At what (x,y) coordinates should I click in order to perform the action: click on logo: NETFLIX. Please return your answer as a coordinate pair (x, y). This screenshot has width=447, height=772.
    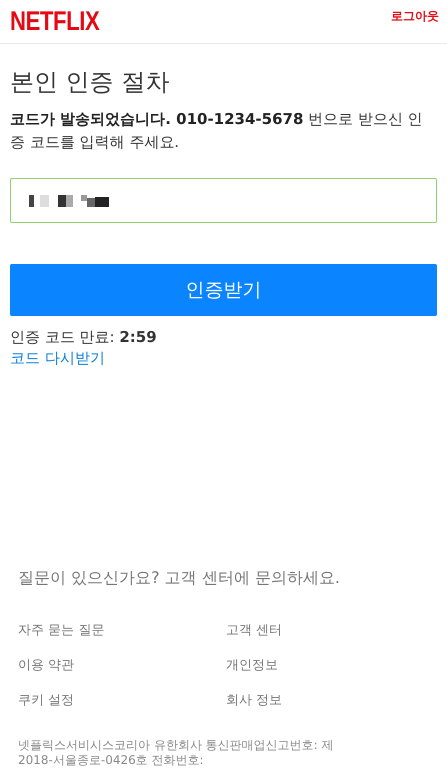
    Looking at the image, I should click on (55, 21).